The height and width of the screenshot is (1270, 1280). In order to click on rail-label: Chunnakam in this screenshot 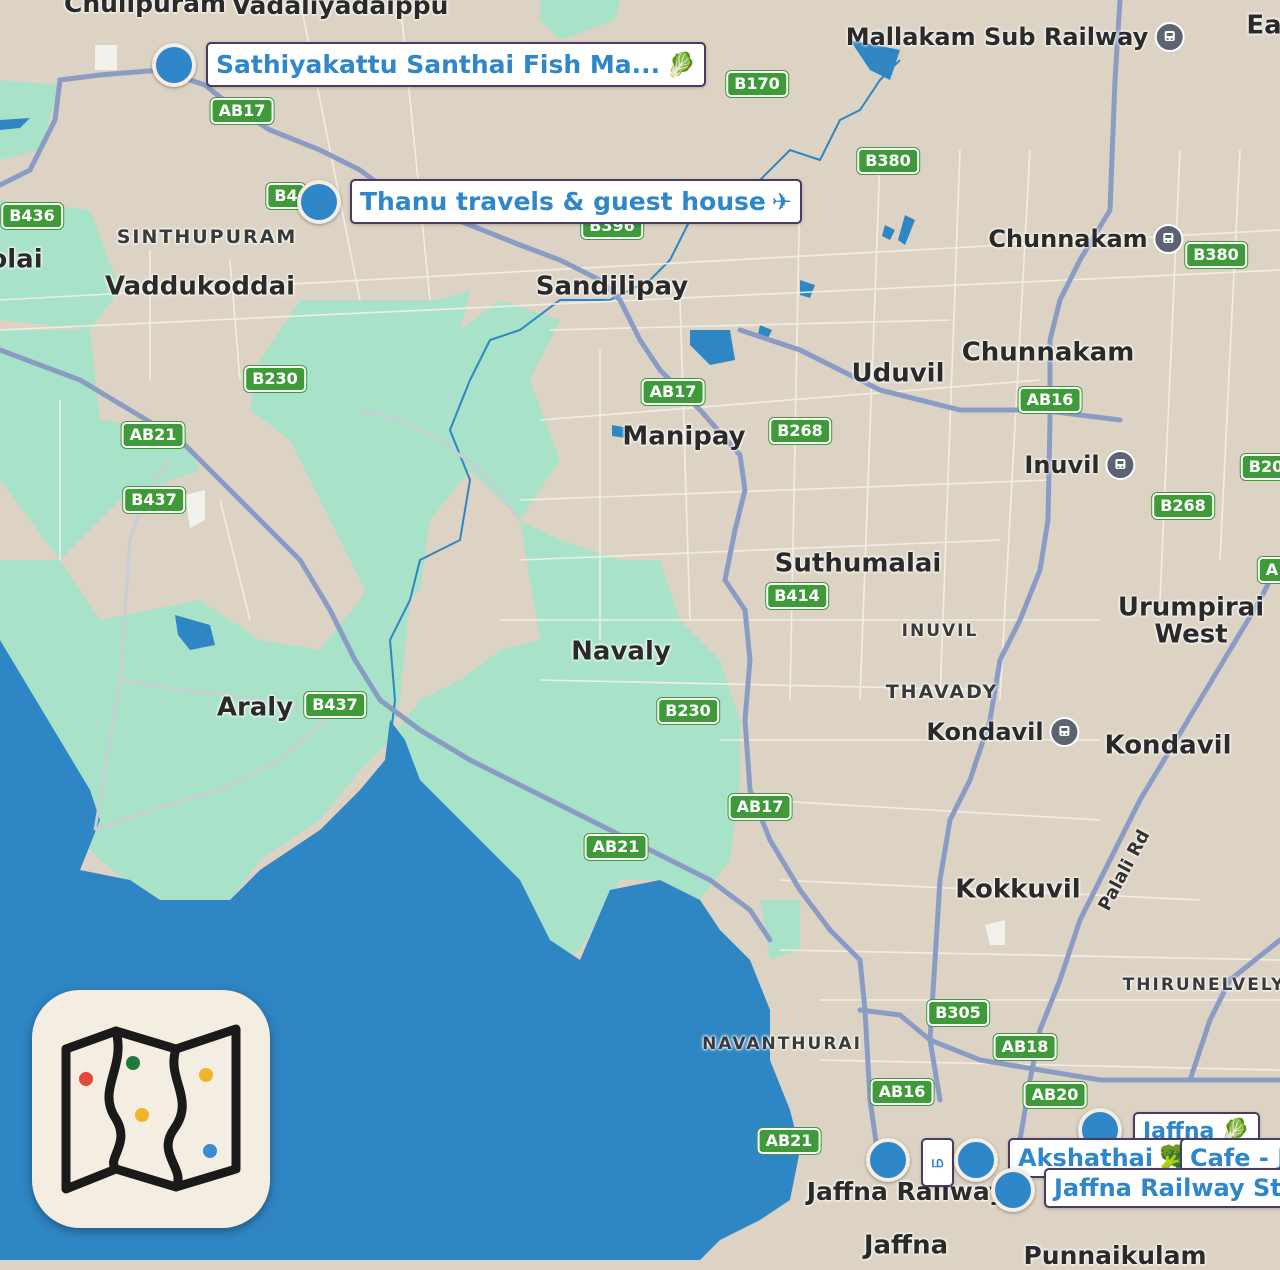, I will do `click(1068, 239)`.